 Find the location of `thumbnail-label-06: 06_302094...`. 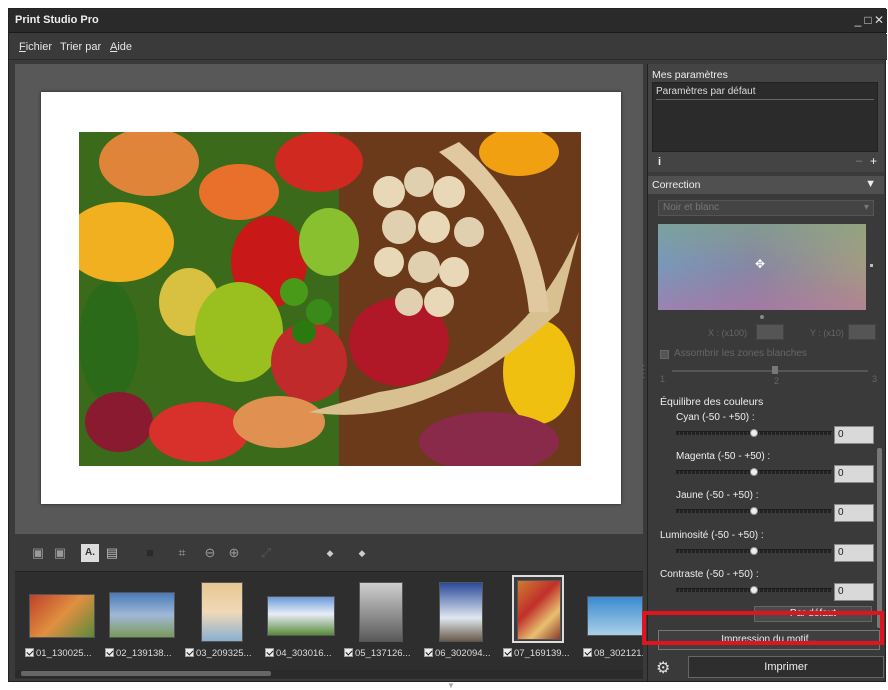

thumbnail-label-06: 06_302094... is located at coordinates (457, 653).